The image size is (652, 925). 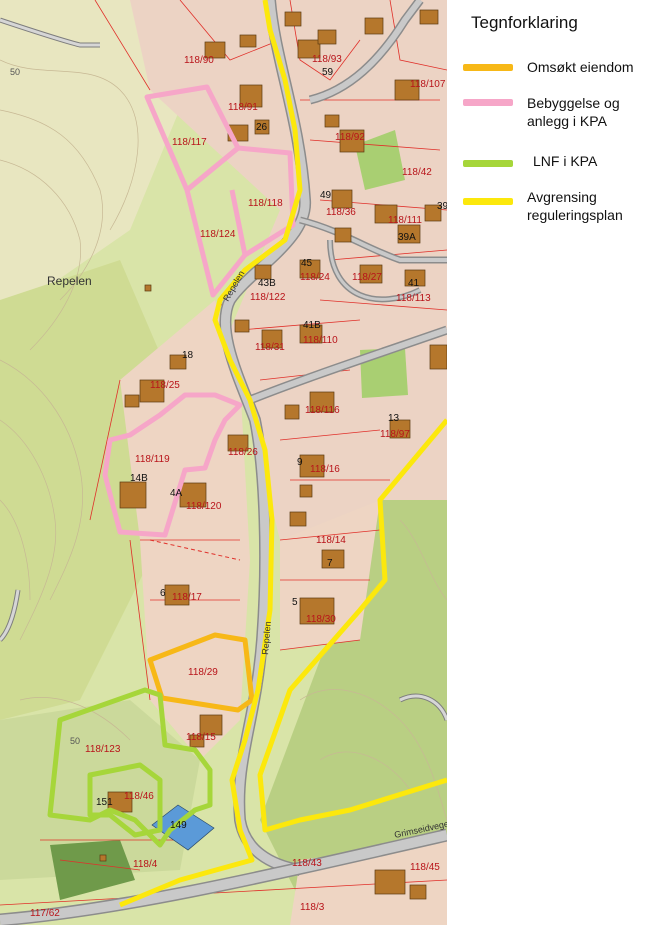 I want to click on legend-label: Avgrensing reguleringsplan, so click(x=575, y=206).